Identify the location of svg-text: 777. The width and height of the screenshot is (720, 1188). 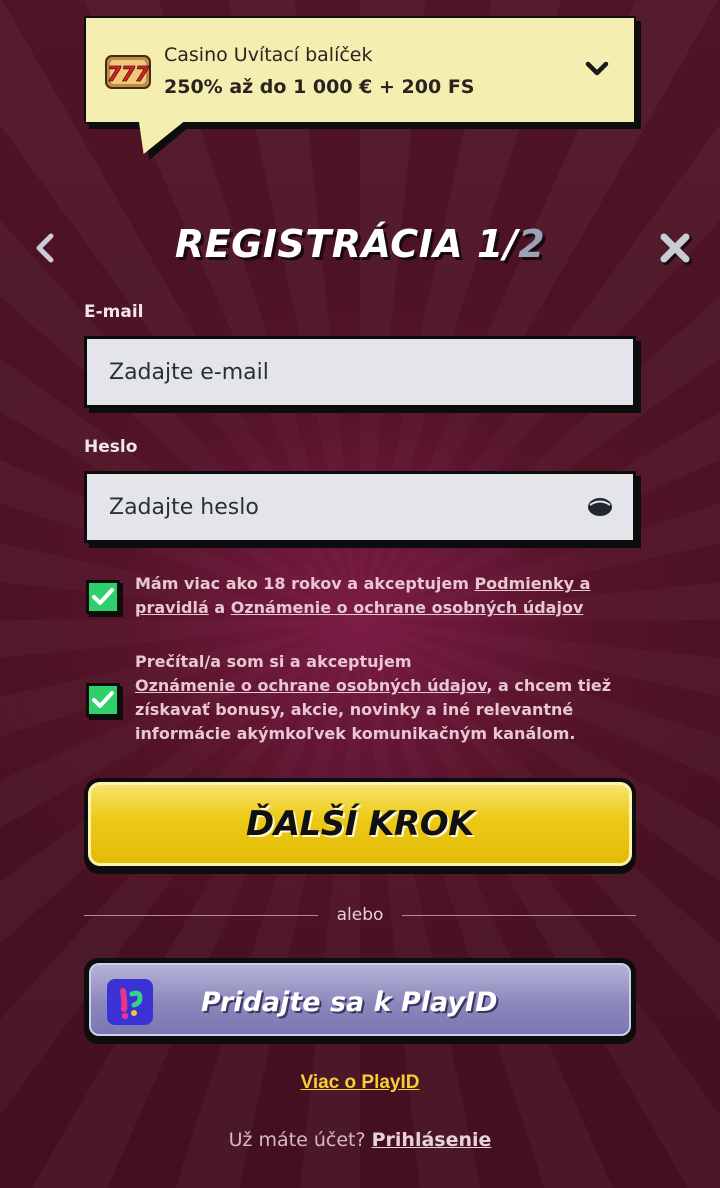
(128, 74).